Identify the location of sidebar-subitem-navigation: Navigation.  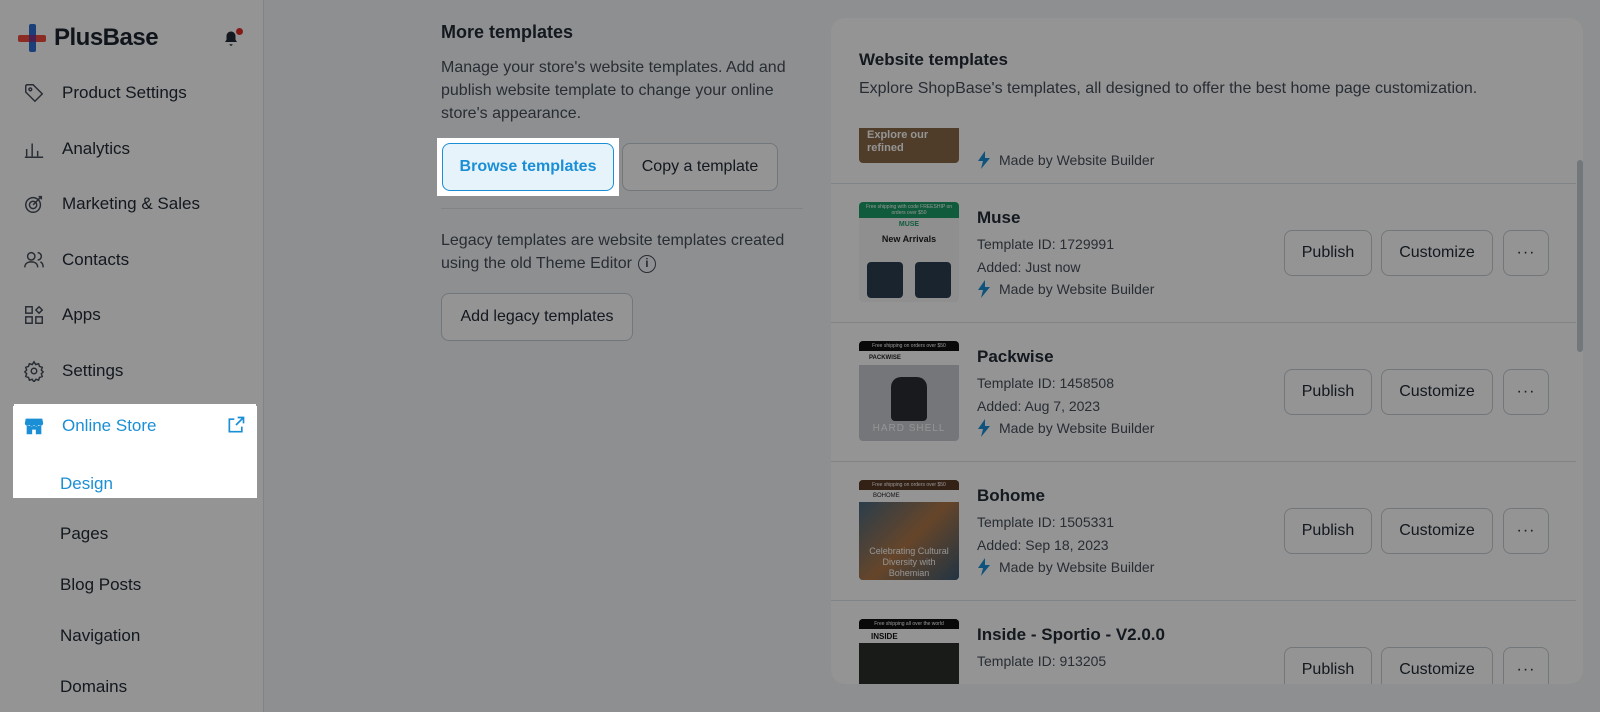
(100, 636).